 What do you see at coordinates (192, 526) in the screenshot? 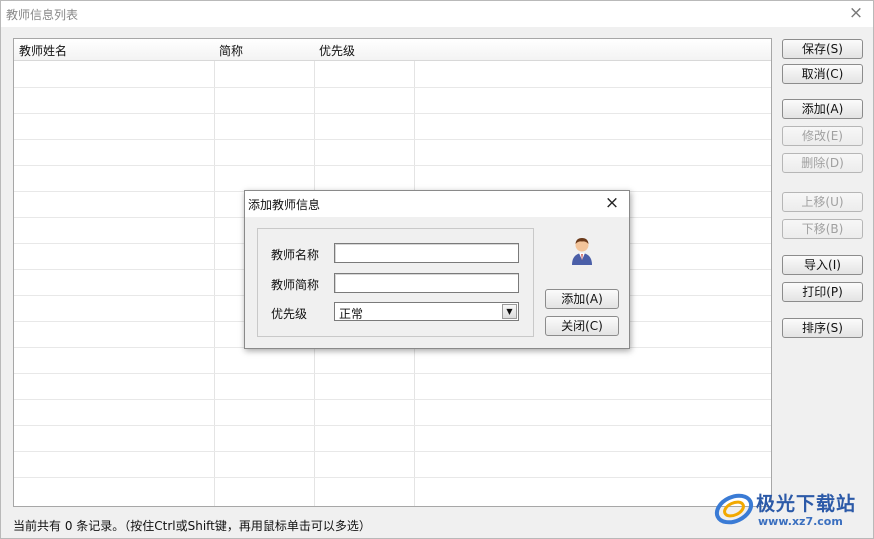
I see `status-text: 当前共有 0 条记录。（按住Ctrl或Shift键，再用鼠标单击可以多选）` at bounding box center [192, 526].